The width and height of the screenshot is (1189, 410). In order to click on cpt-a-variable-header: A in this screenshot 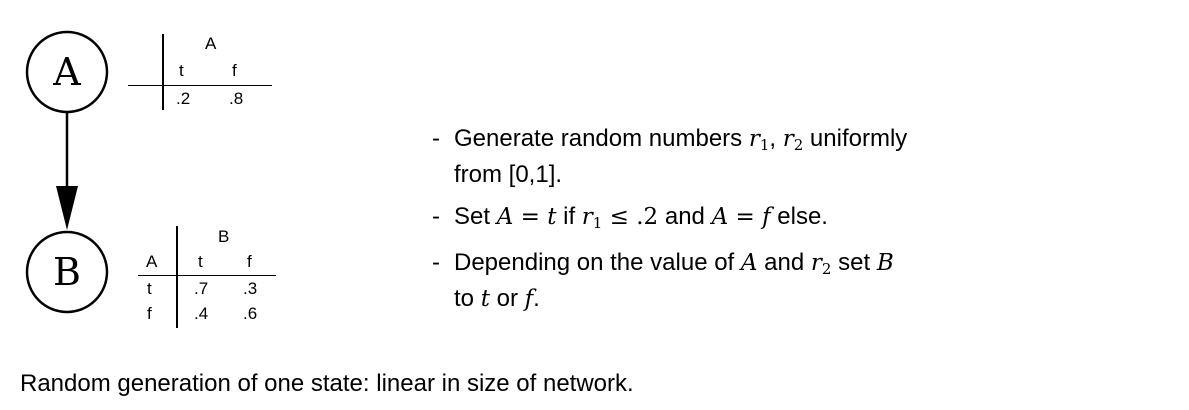, I will do `click(211, 43)`.